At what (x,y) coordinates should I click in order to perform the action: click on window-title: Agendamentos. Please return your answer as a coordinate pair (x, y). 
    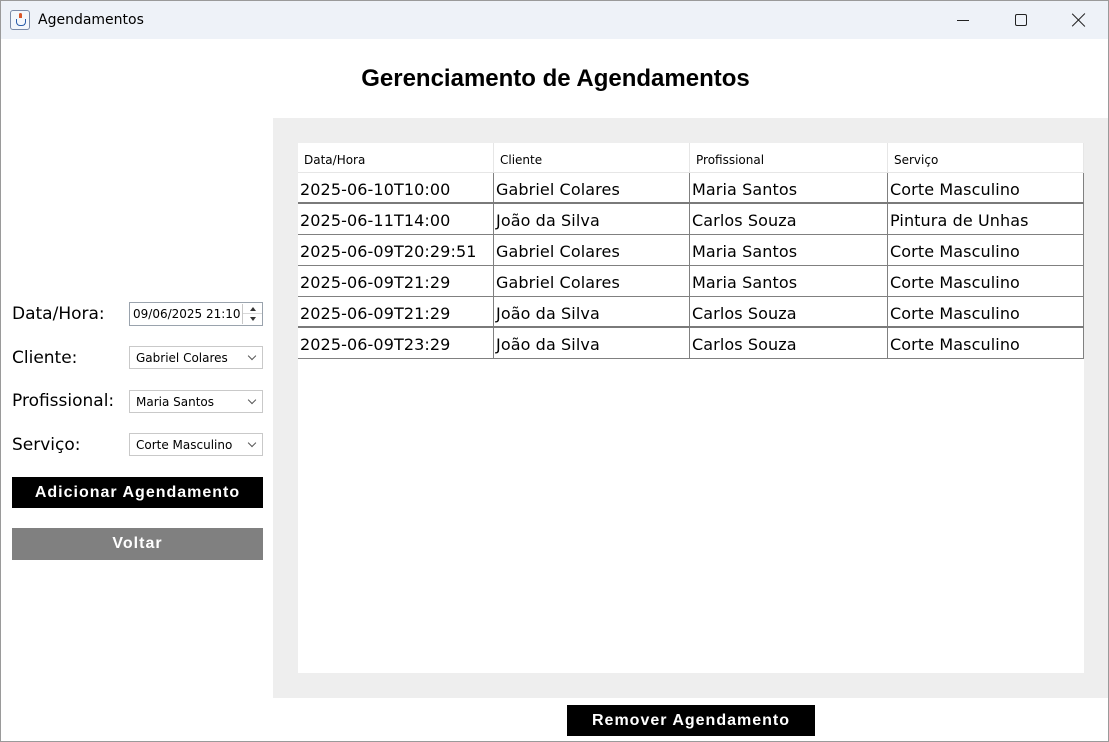
    Looking at the image, I should click on (91, 20).